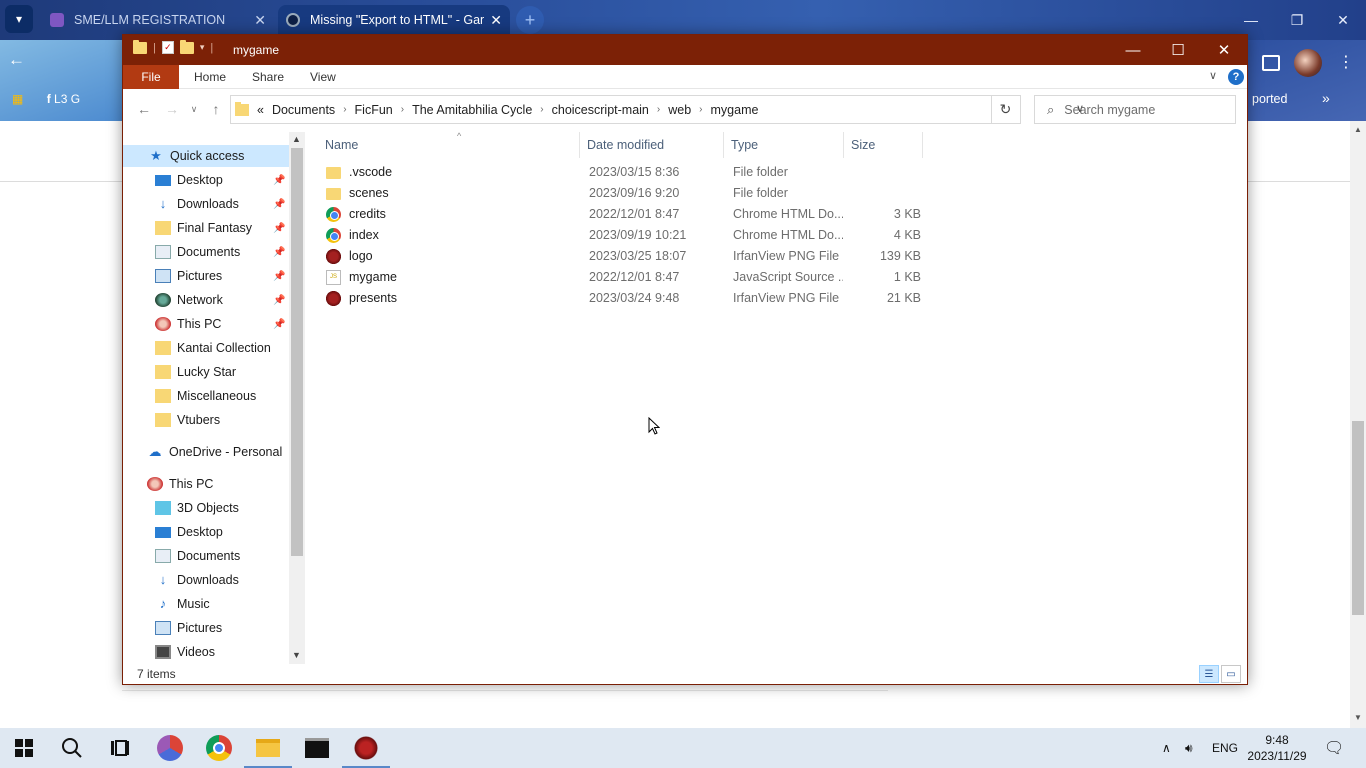  What do you see at coordinates (222, 532) in the screenshot?
I see `nav-item-pc-desktop: Desktop` at bounding box center [222, 532].